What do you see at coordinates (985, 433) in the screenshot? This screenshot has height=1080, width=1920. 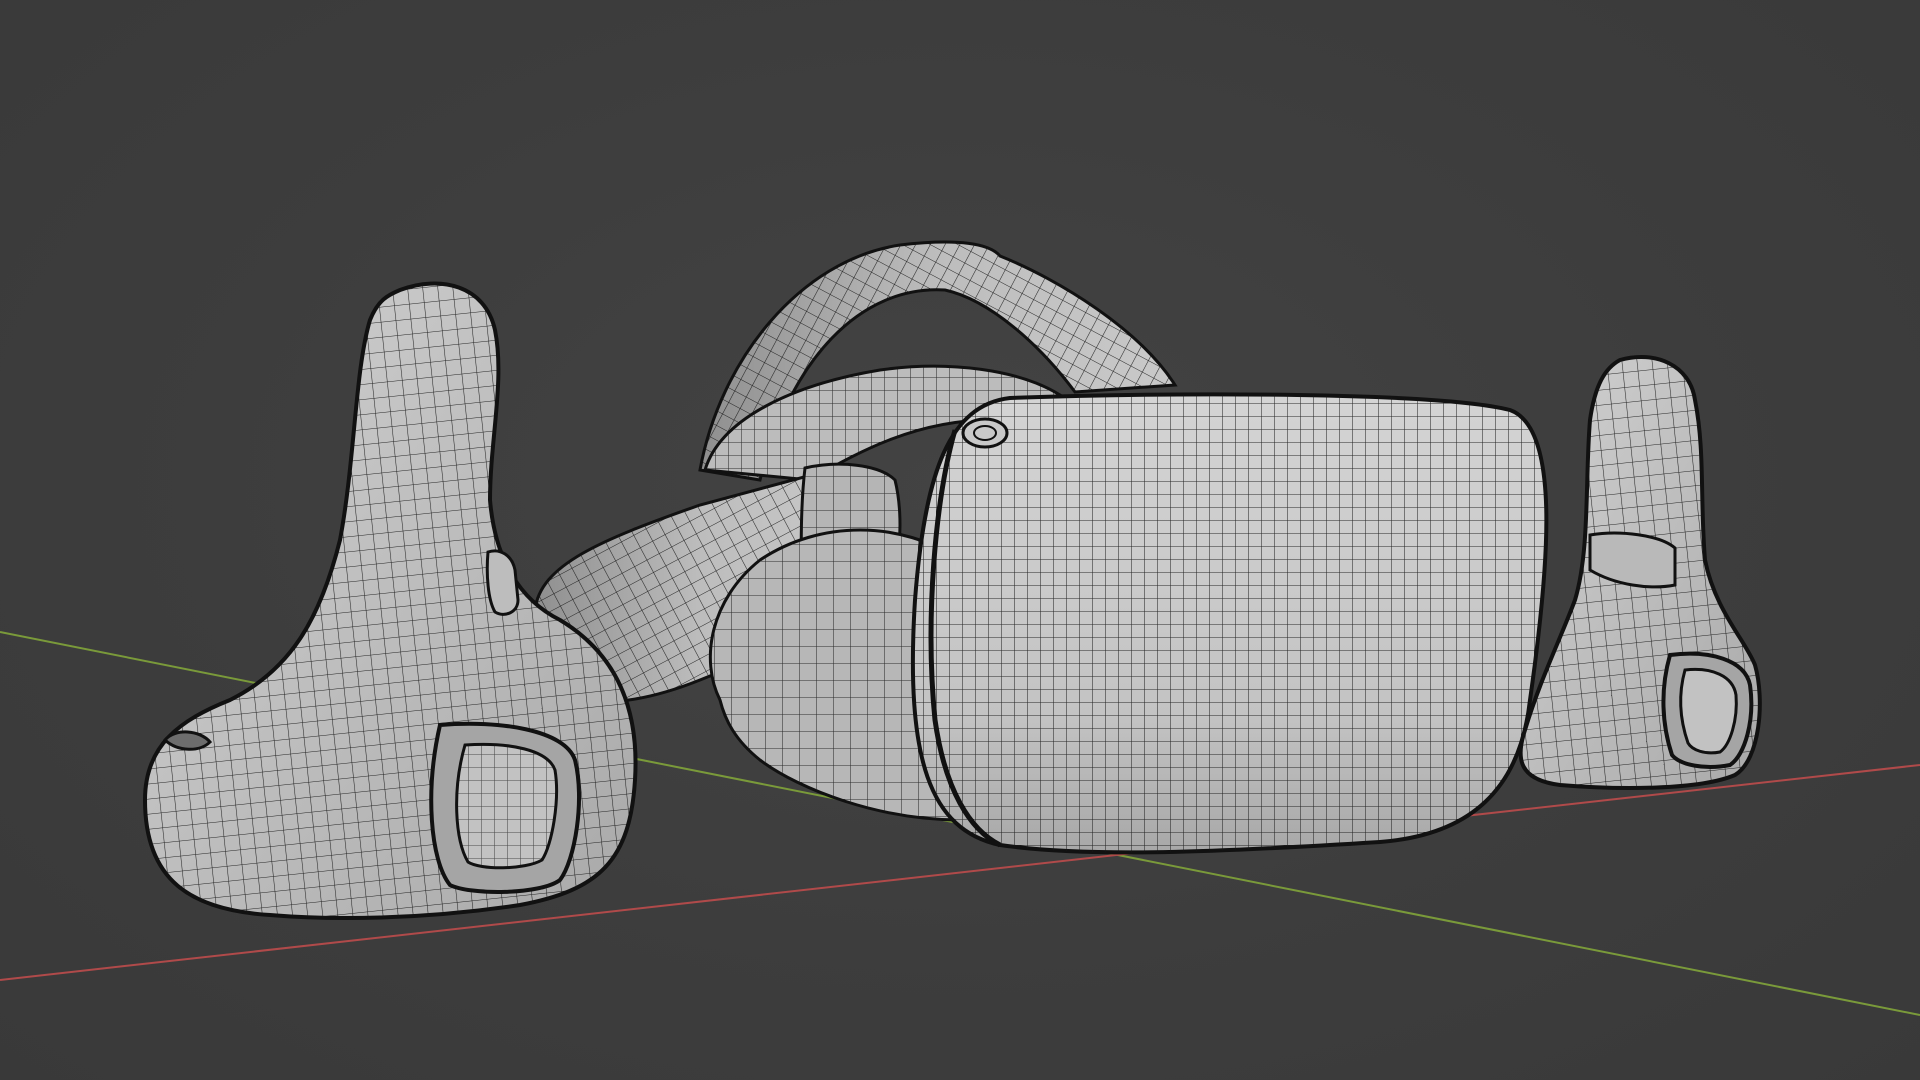 I see `headset-top-button` at bounding box center [985, 433].